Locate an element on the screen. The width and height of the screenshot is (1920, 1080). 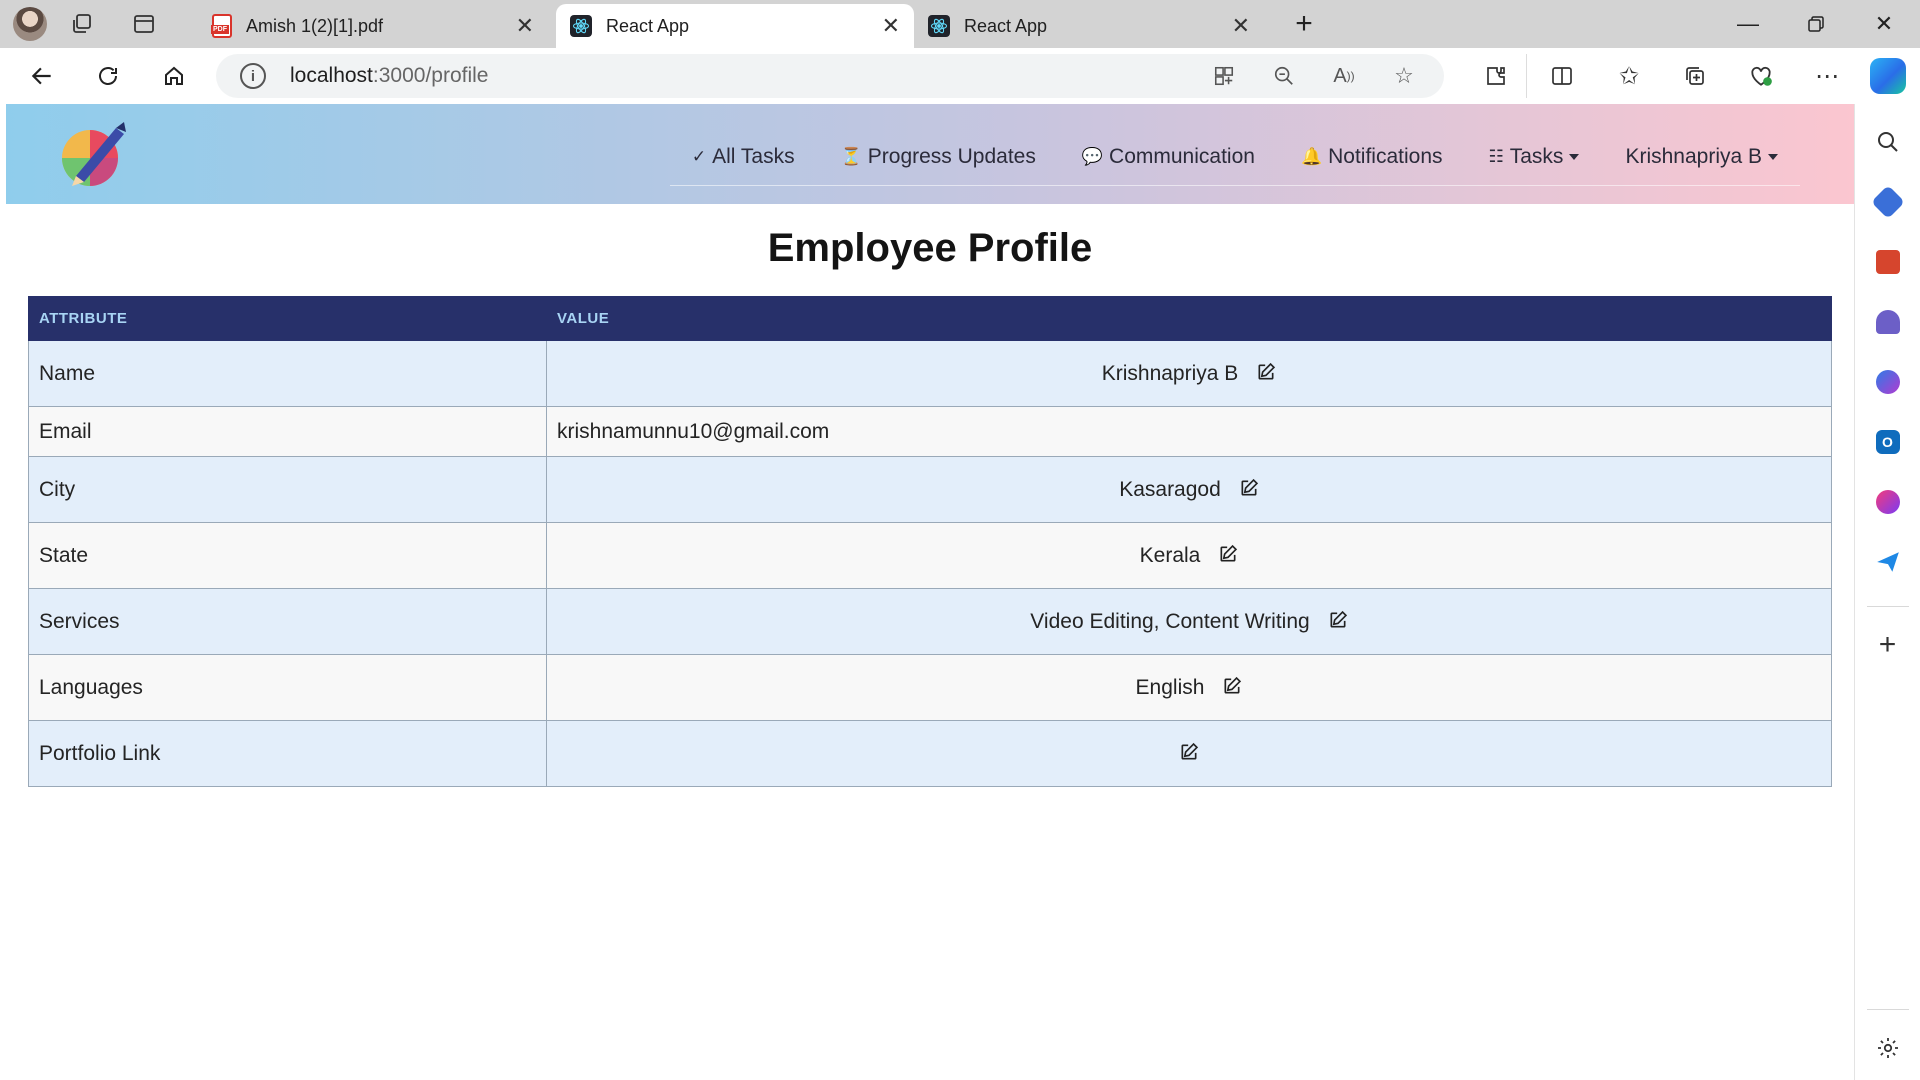
table-row: City Kasaragod is located at coordinates (930, 489).